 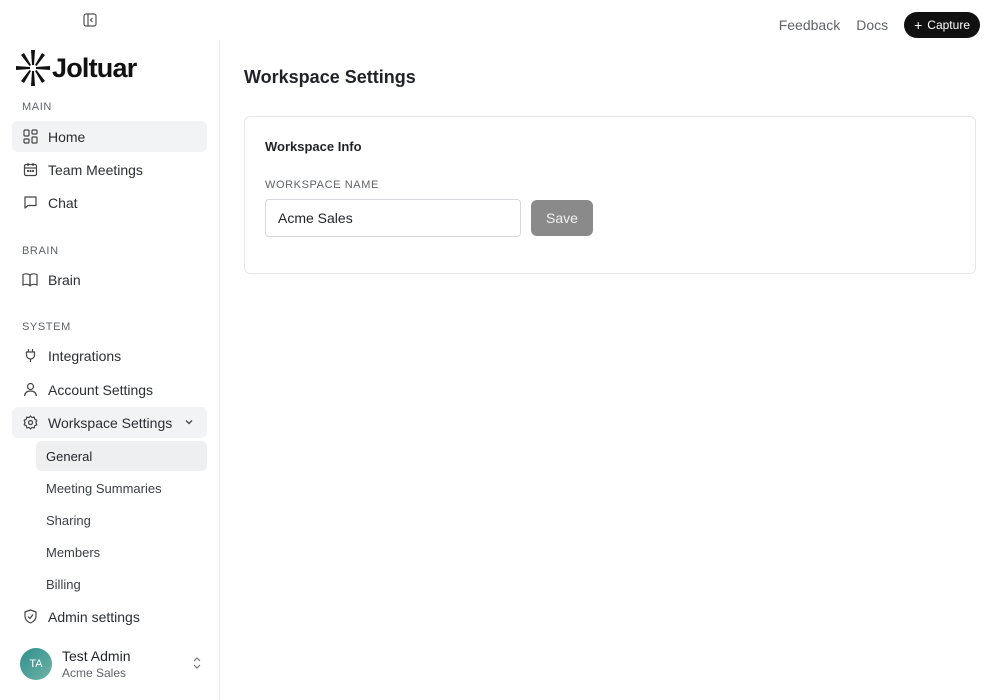 What do you see at coordinates (562, 218) in the screenshot?
I see `save-button: Save` at bounding box center [562, 218].